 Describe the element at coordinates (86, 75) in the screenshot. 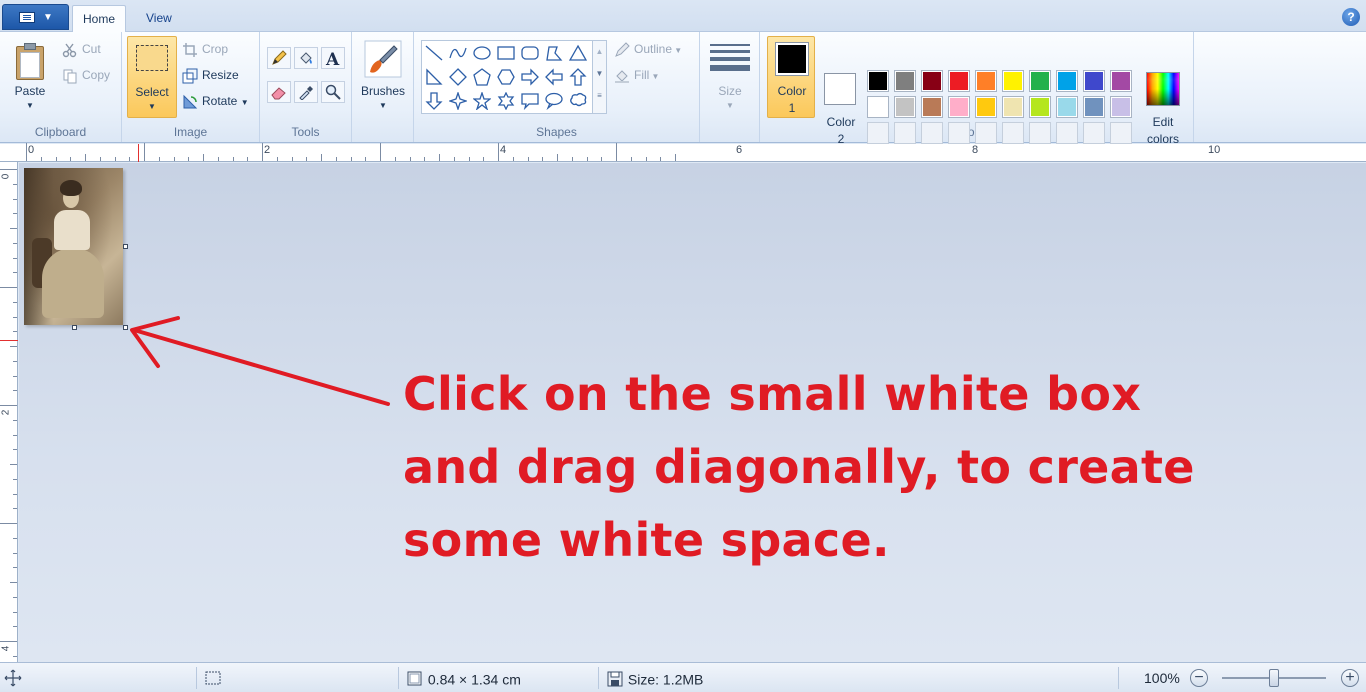

I see `copy-button: Copy` at that location.